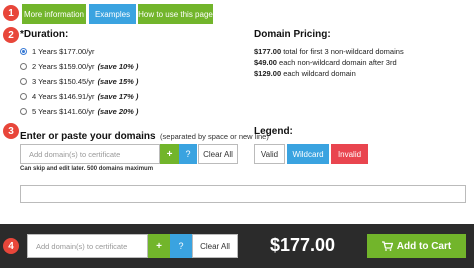 The width and height of the screenshot is (474, 268). I want to click on help-button: ?, so click(188, 154).